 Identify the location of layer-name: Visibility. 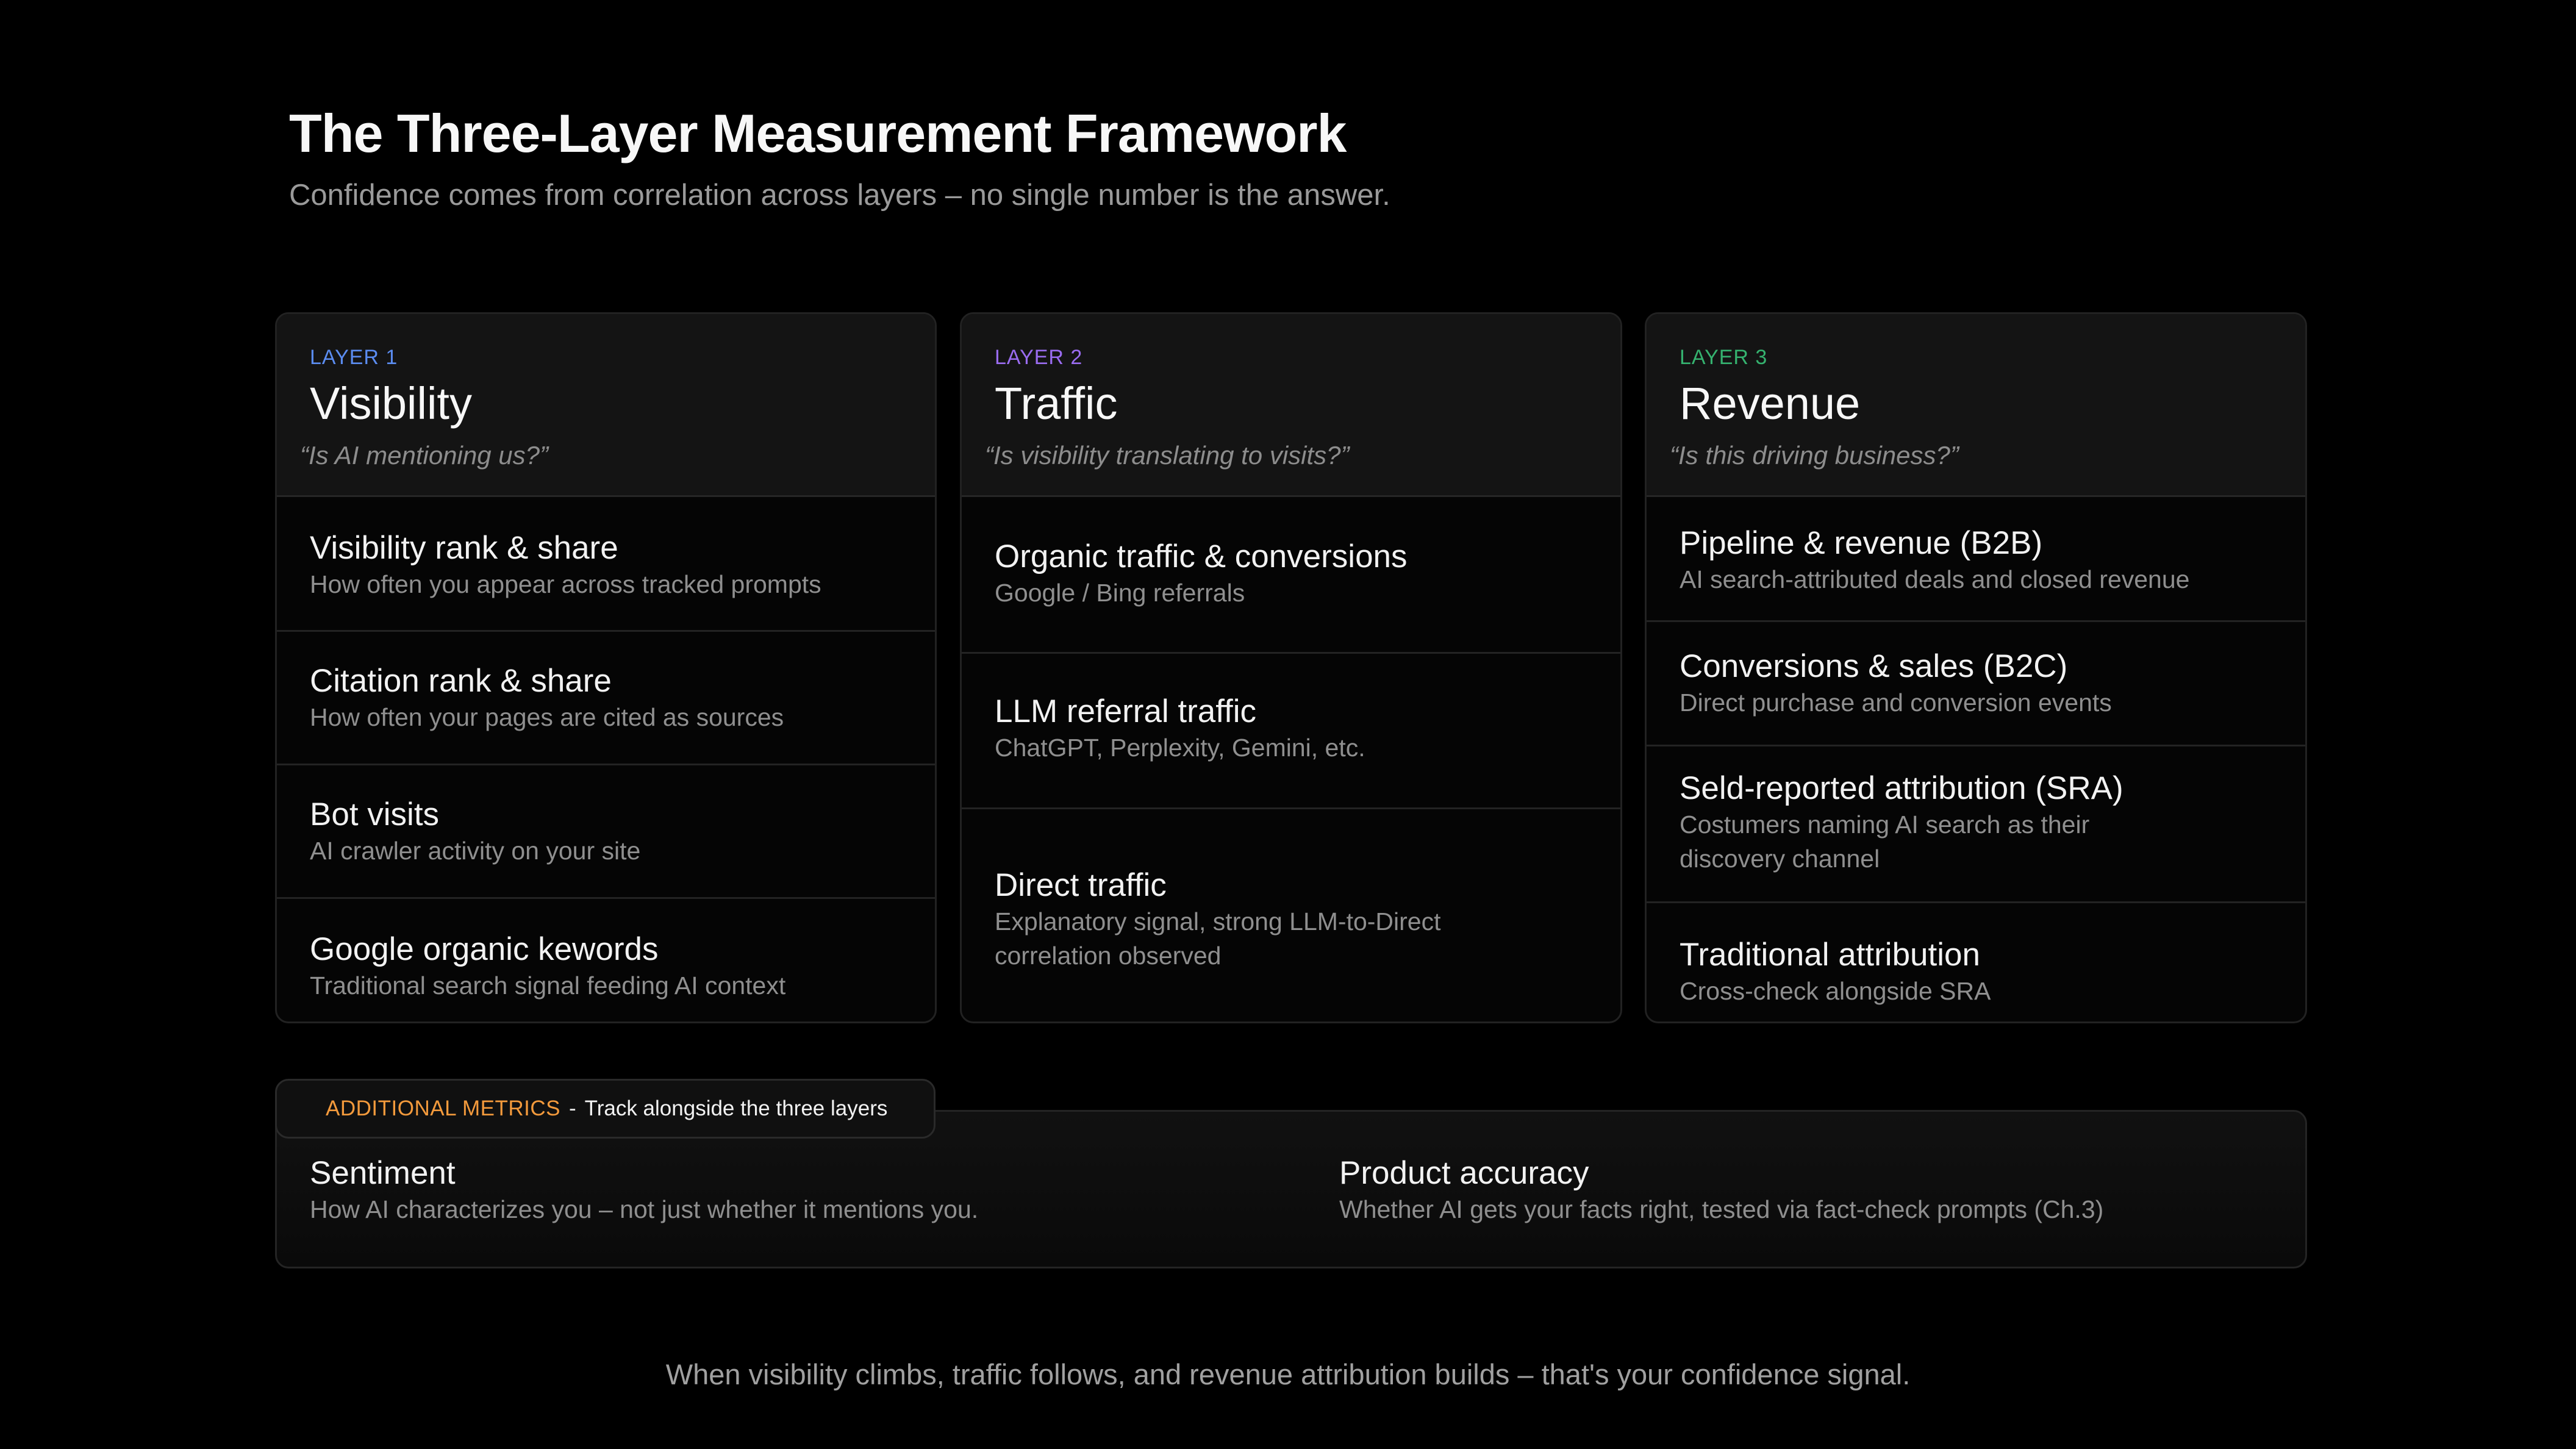
(391, 403).